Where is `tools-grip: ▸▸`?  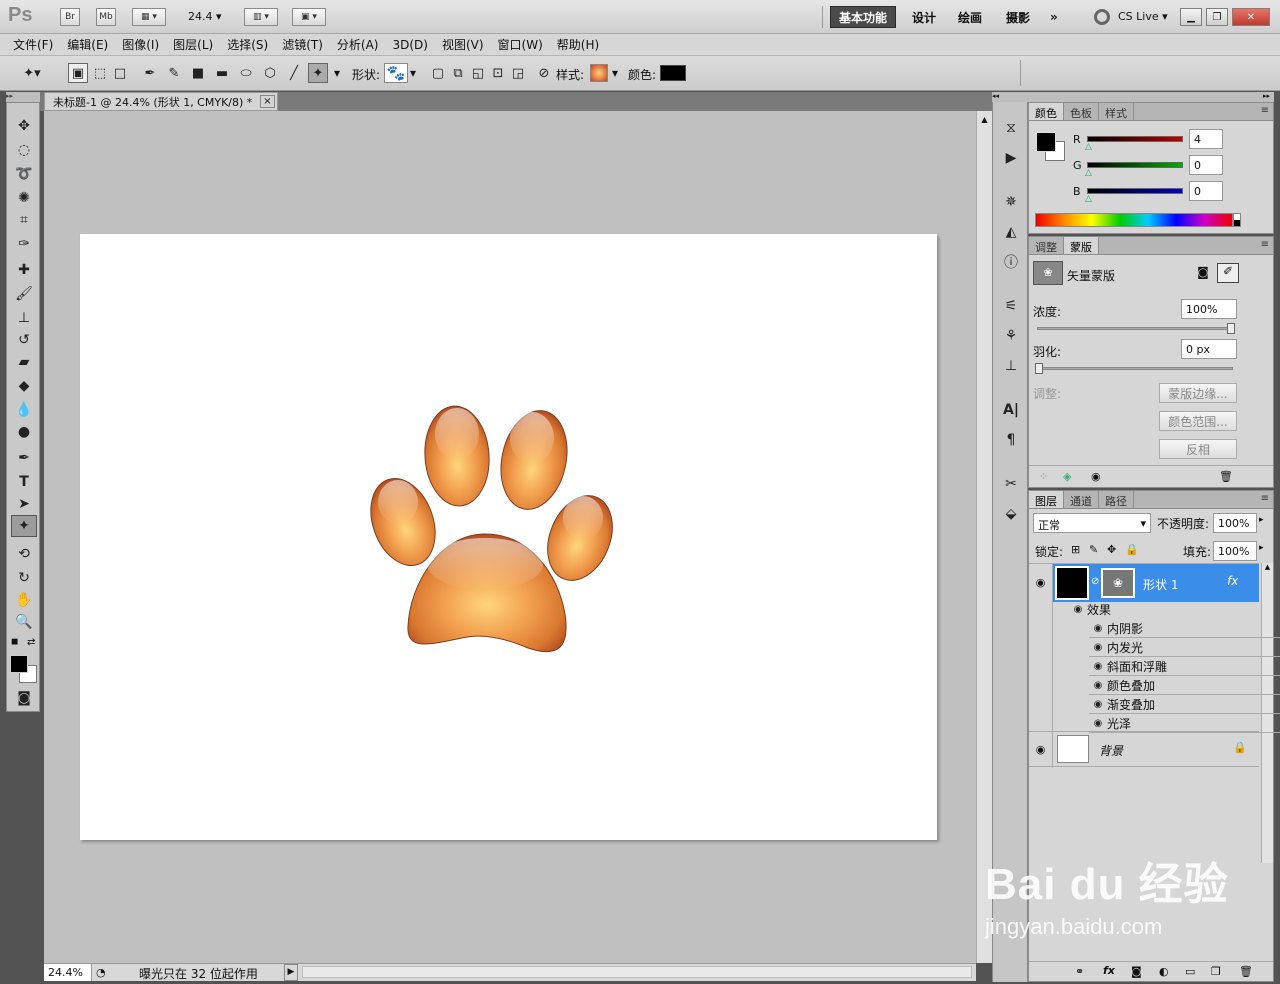
tools-grip: ▸▸ is located at coordinates (23, 97).